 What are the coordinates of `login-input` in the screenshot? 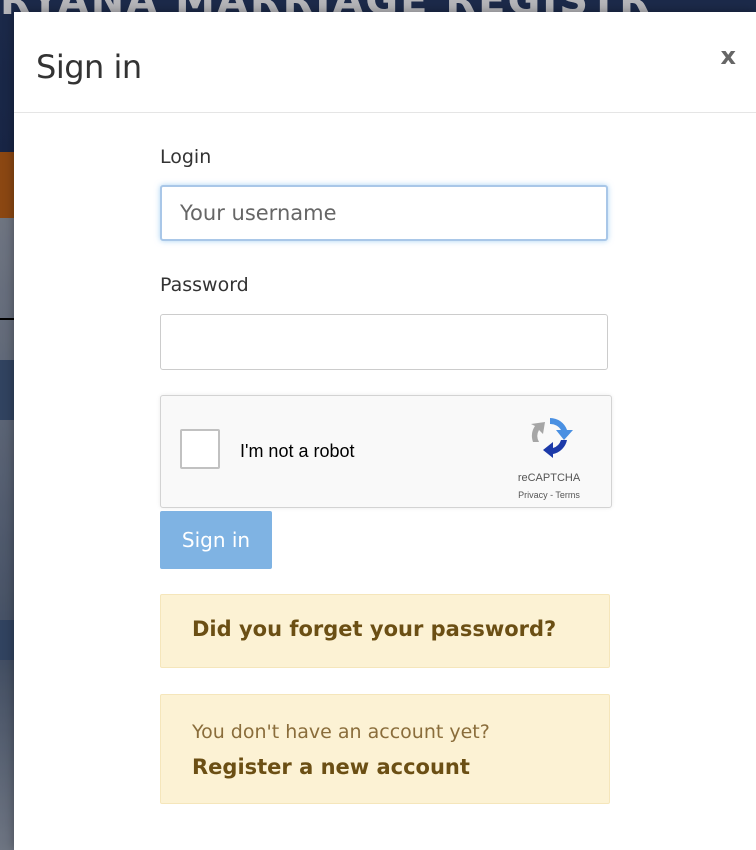 It's located at (384, 213).